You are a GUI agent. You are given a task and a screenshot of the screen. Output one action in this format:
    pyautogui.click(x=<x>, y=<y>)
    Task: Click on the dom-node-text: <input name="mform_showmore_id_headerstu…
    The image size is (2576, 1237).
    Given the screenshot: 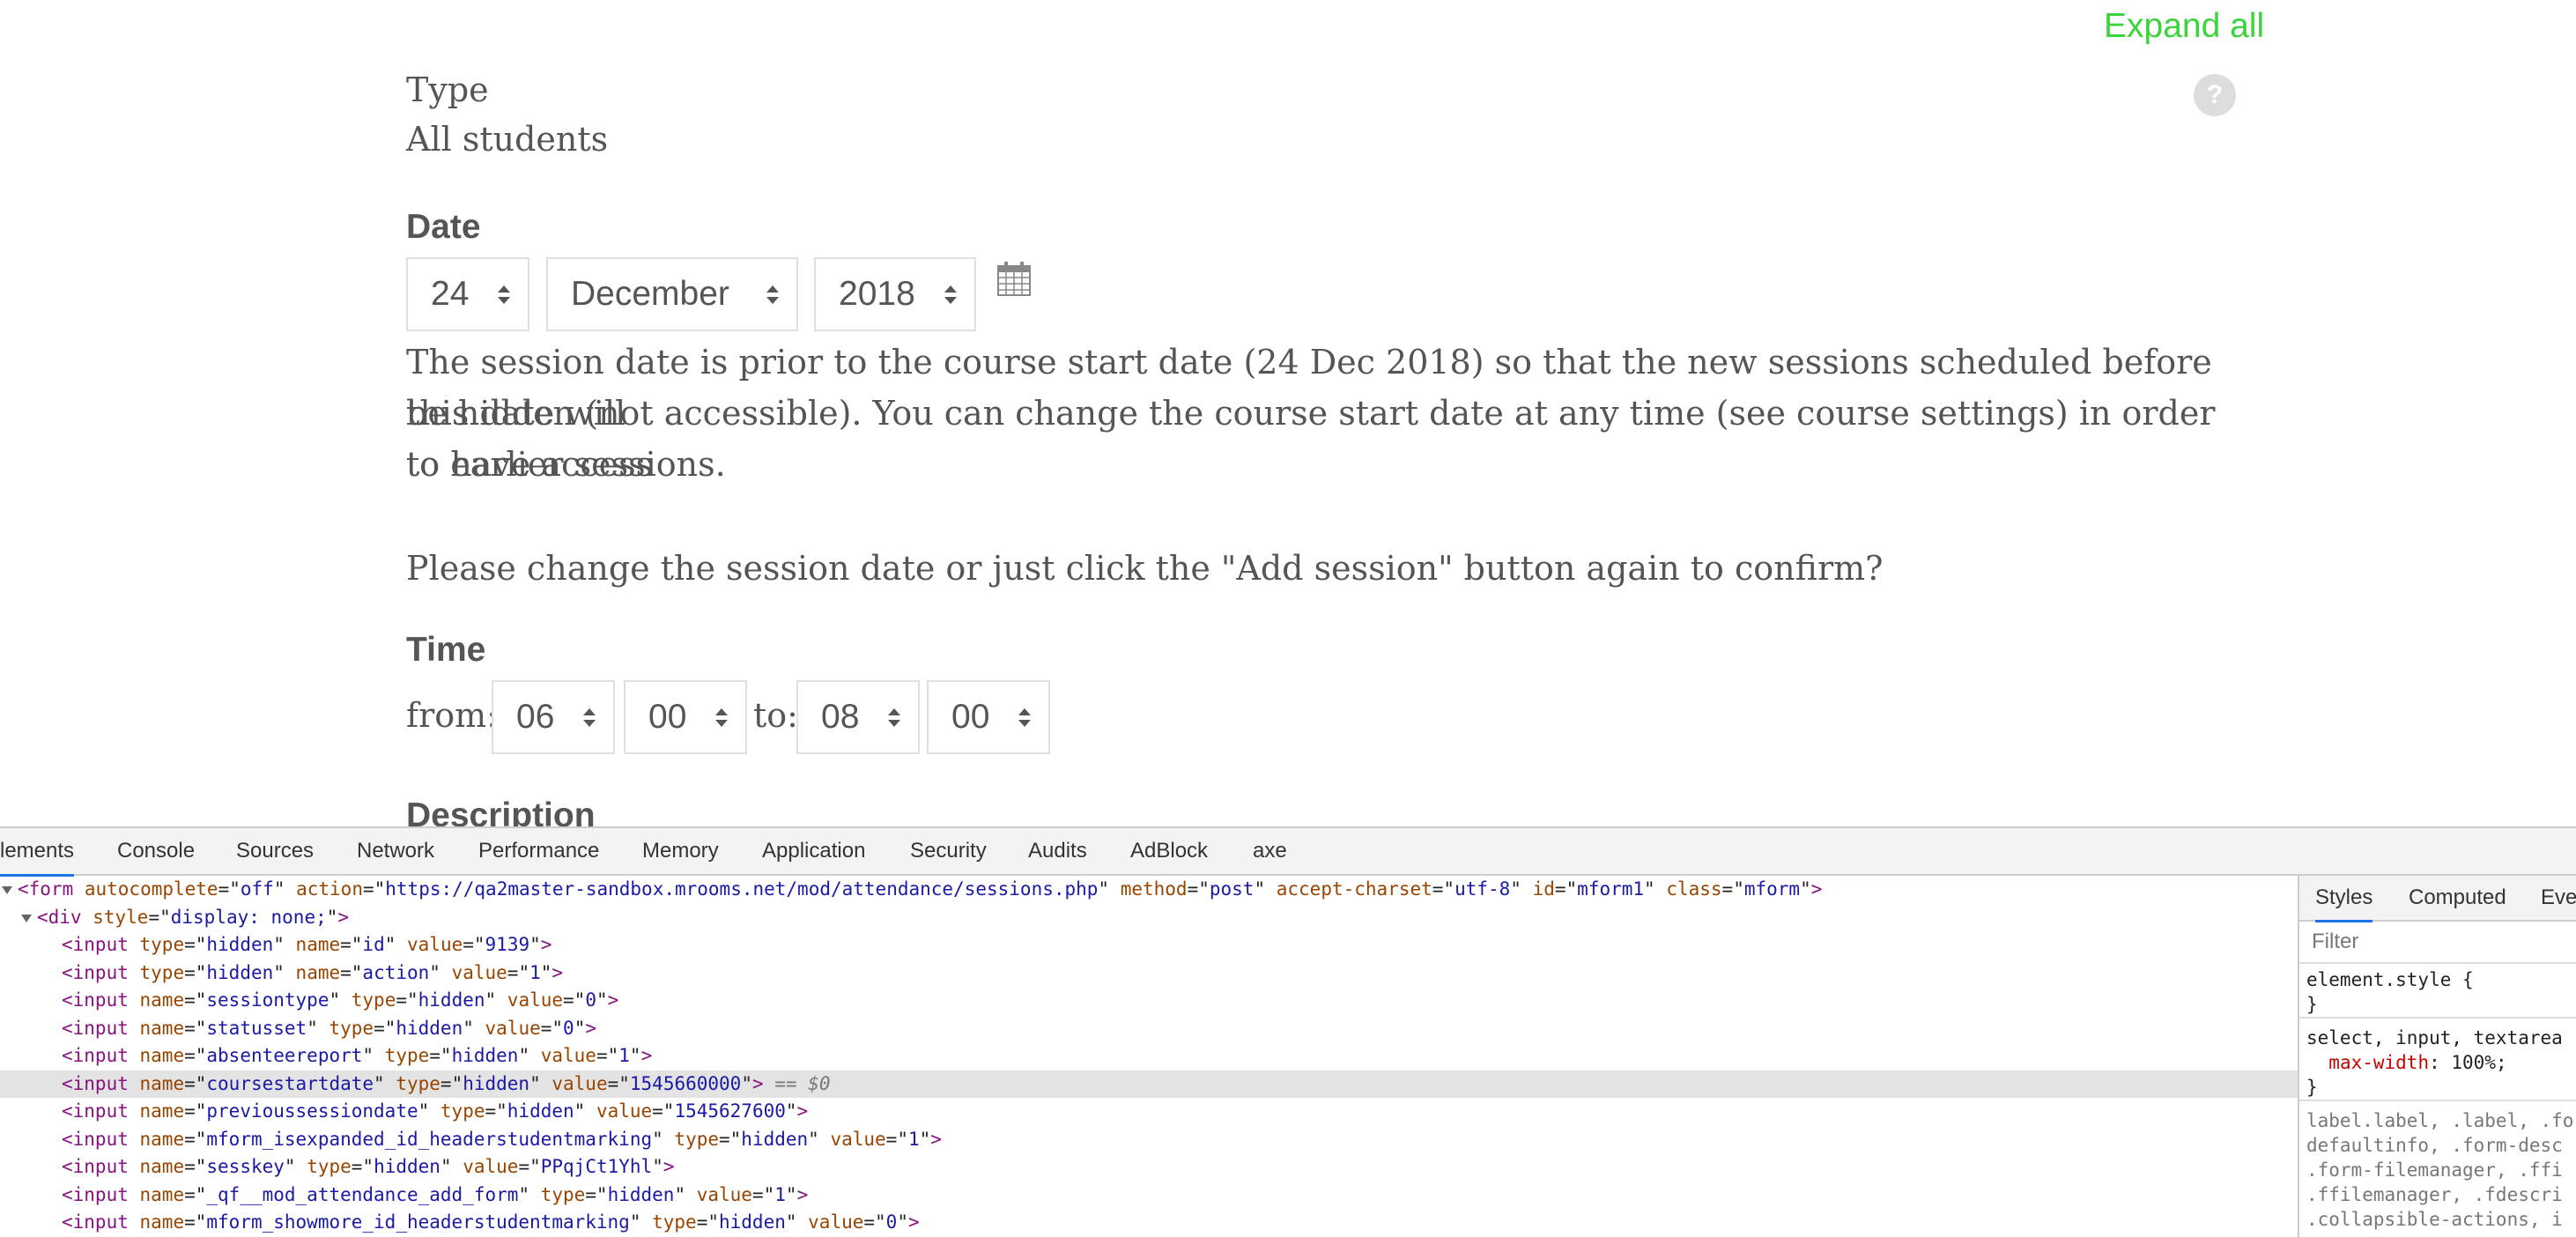 What is the action you would take?
    pyautogui.click(x=491, y=1223)
    